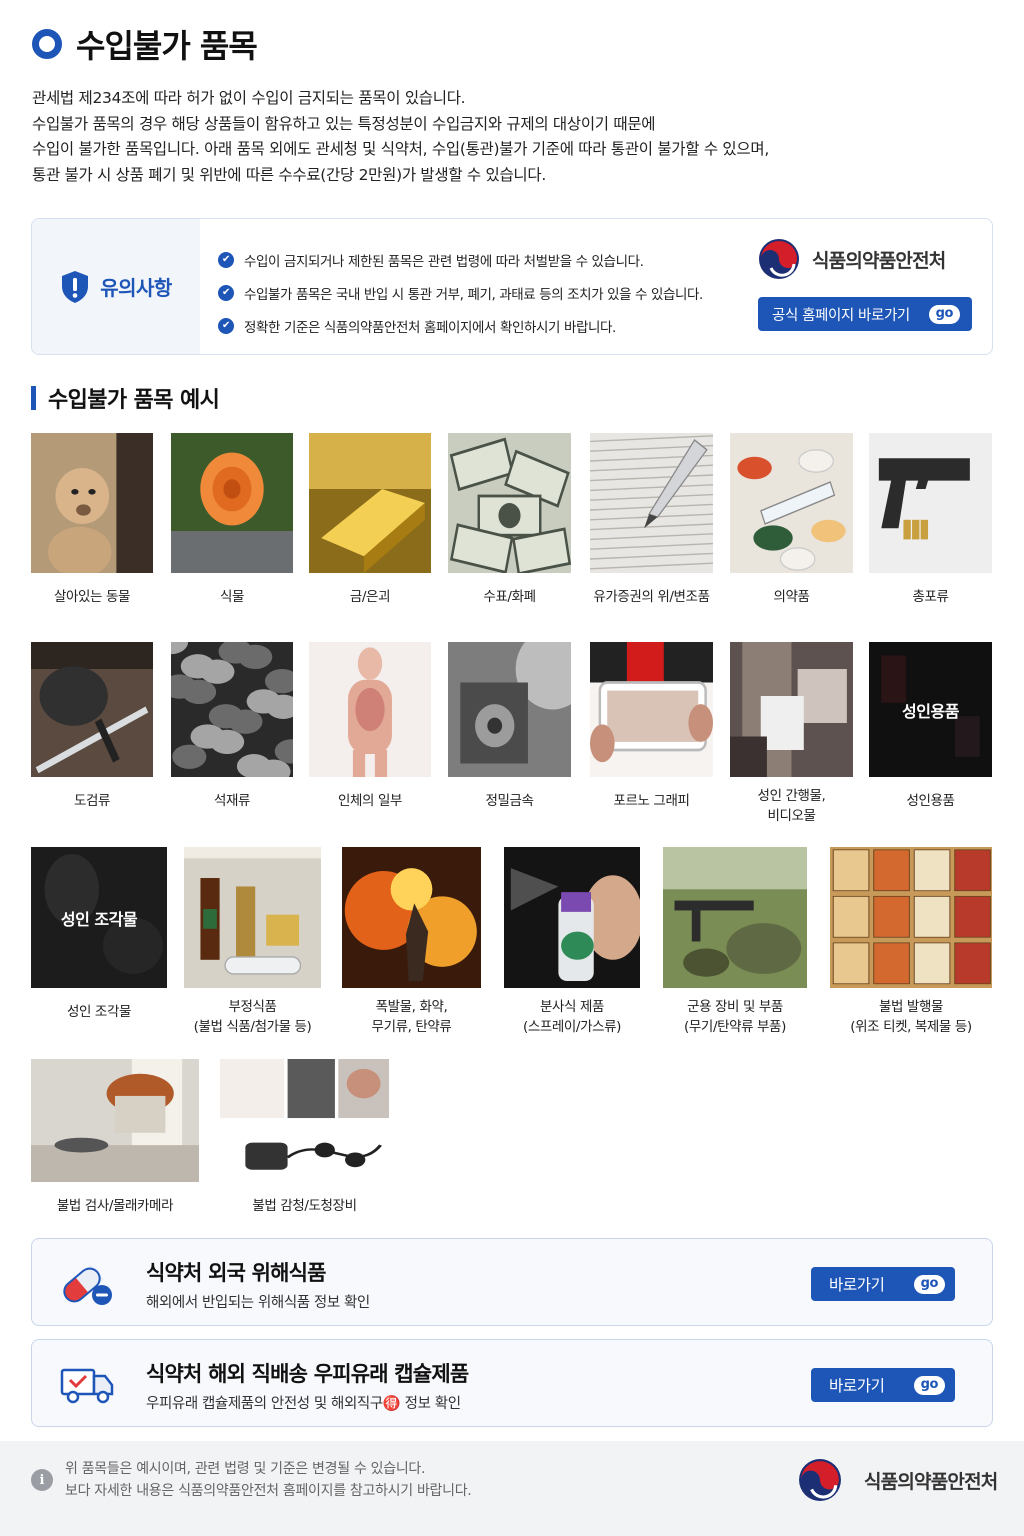 Image resolution: width=1024 pixels, height=1536 pixels. Describe the element at coordinates (226, 259) in the screenshot. I see `check-circle-icon: ✔` at that location.